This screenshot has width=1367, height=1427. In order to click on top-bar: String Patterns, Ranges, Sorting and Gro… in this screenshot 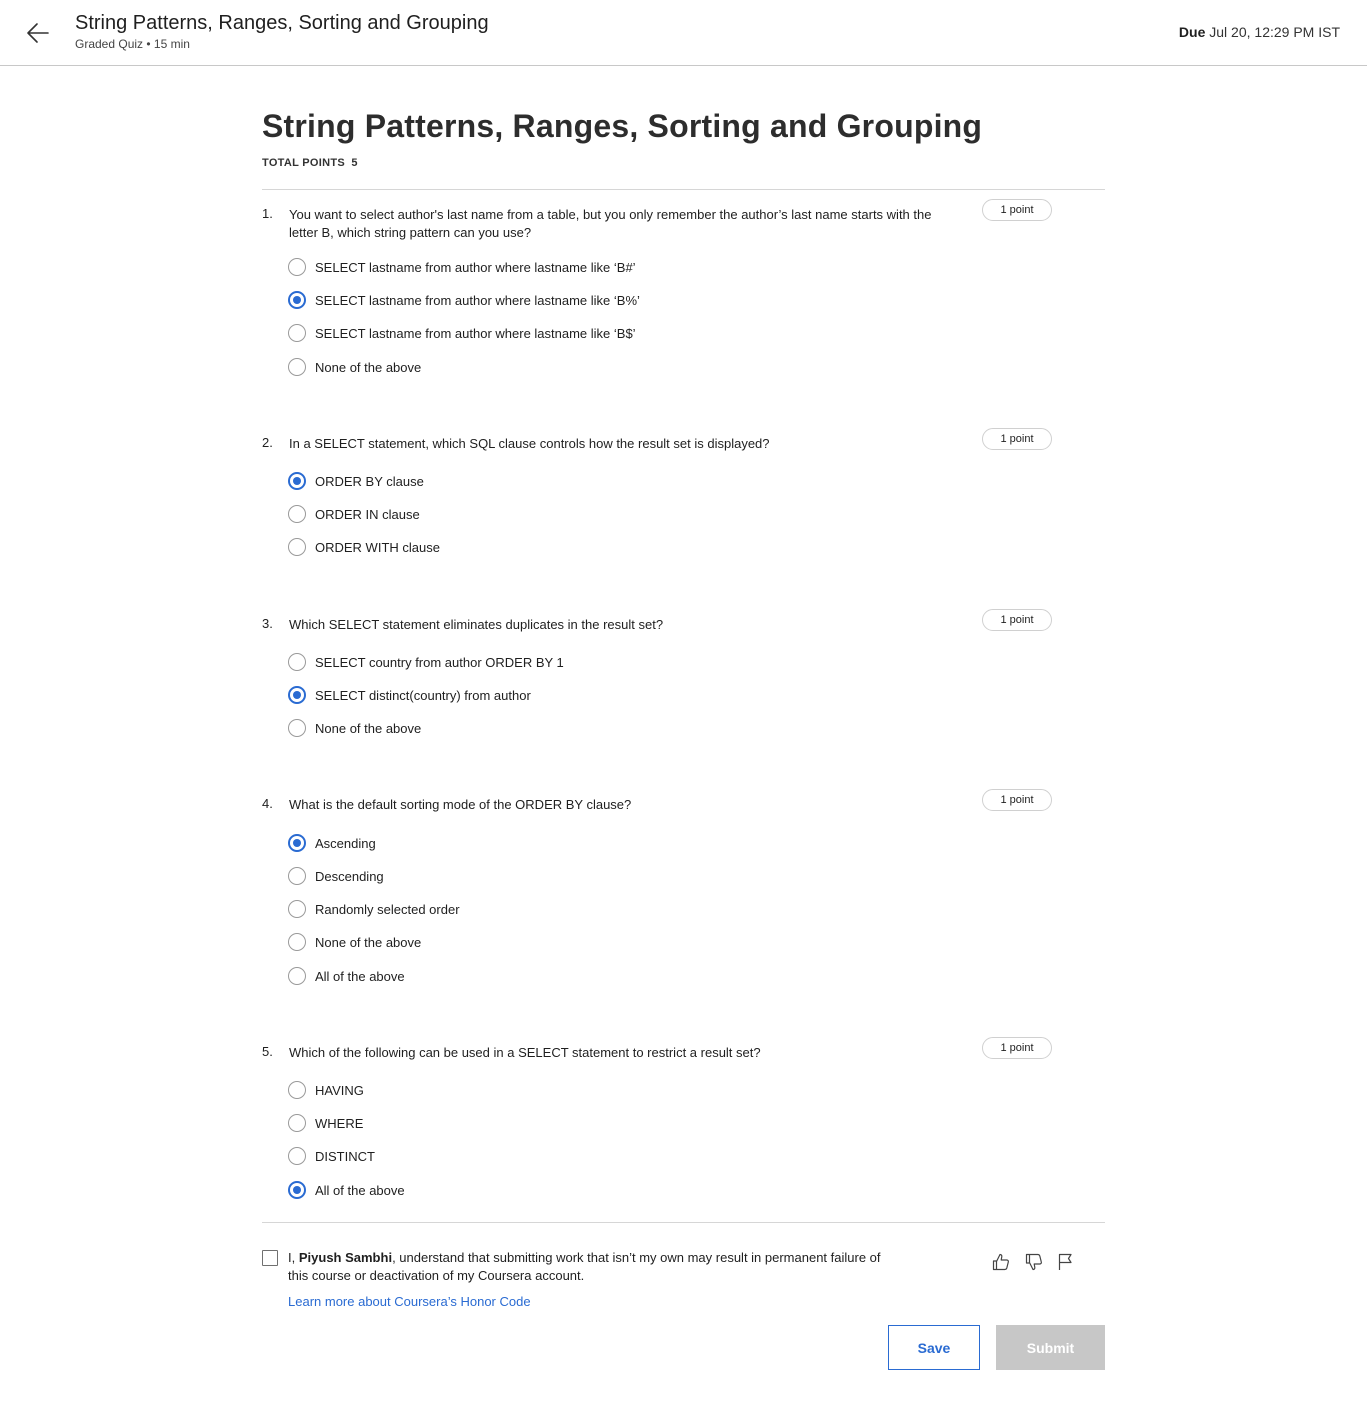, I will do `click(683, 33)`.